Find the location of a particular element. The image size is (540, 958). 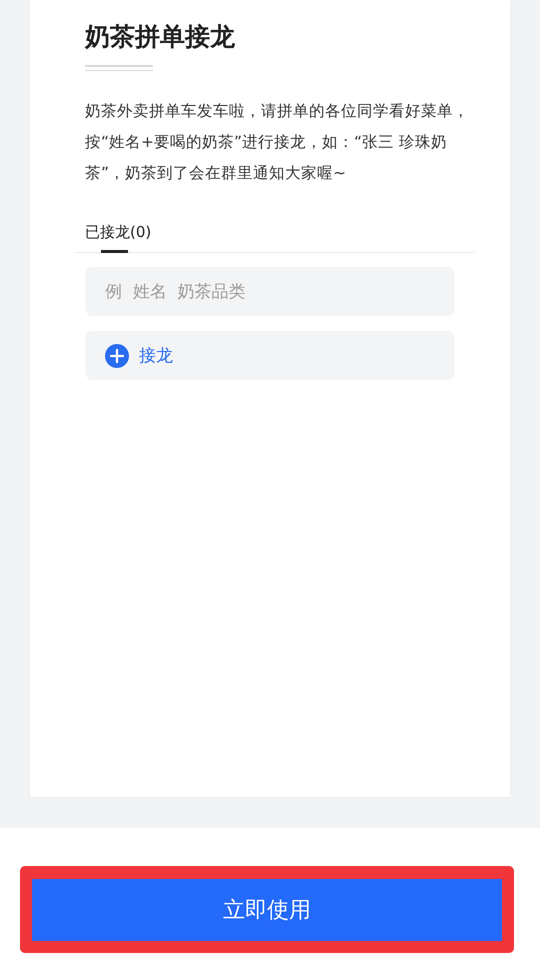

tab: 已接龙(0) is located at coordinates (118, 236).